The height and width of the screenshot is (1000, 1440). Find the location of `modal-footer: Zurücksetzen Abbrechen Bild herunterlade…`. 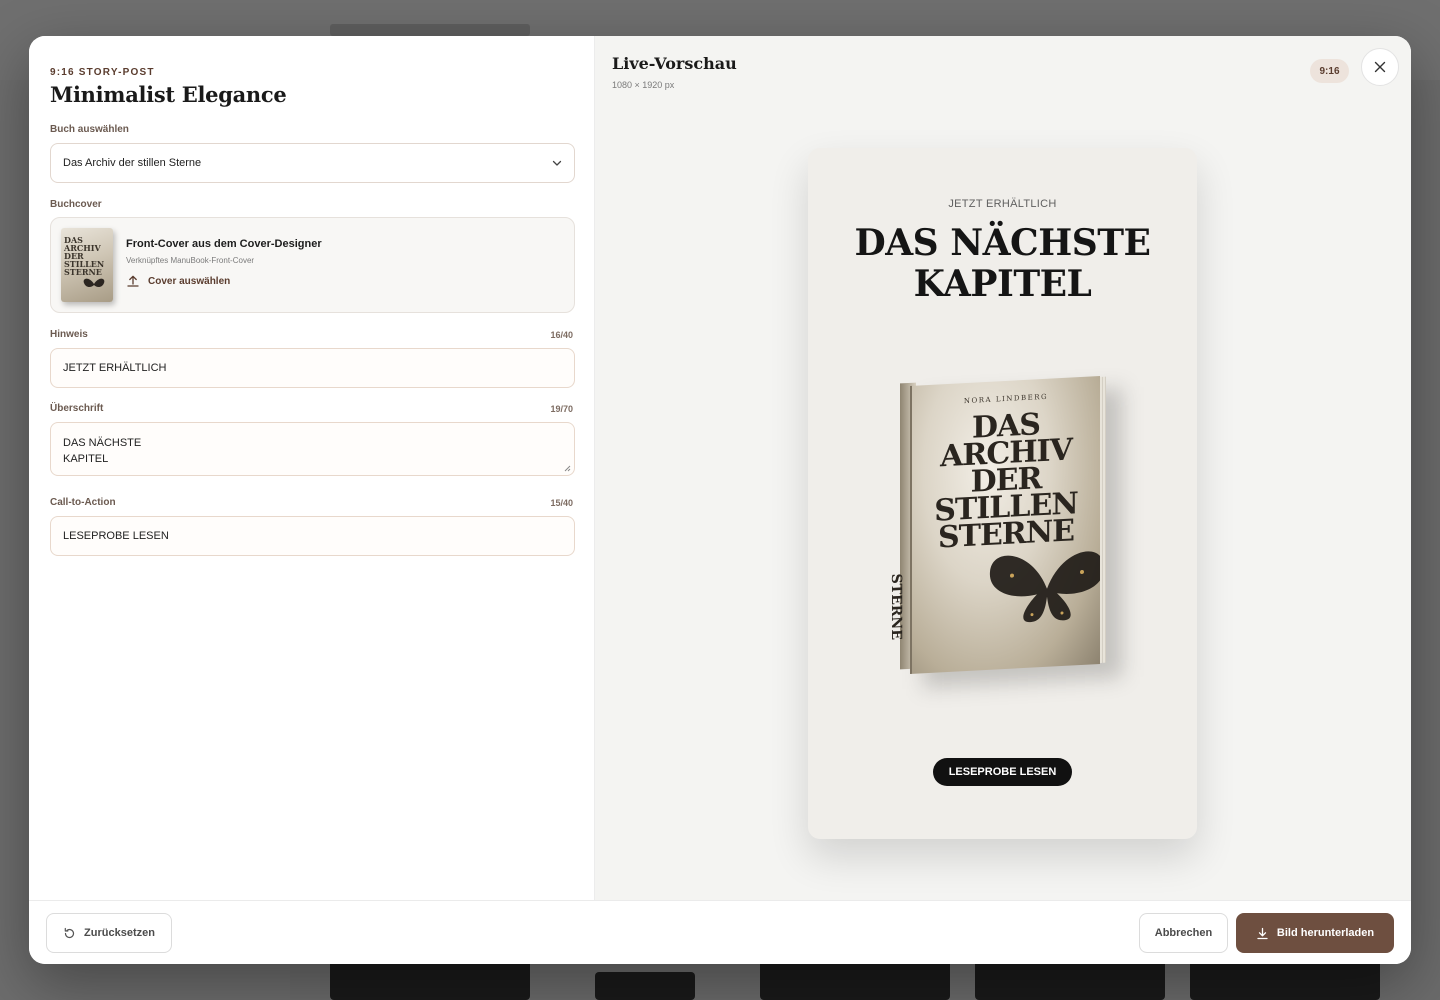

modal-footer: Zurücksetzen Abbrechen Bild herunterlade… is located at coordinates (720, 932).